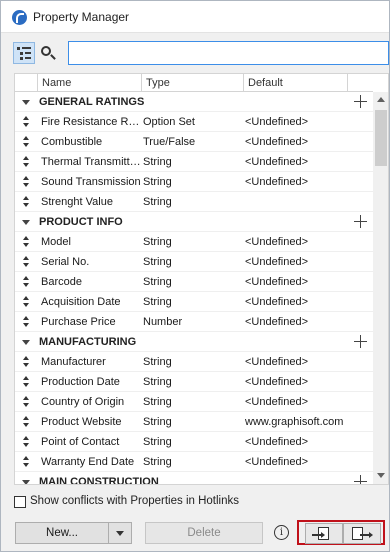 The width and height of the screenshot is (390, 552). What do you see at coordinates (20, 502) in the screenshot?
I see `show-conflicts-checkbox` at bounding box center [20, 502].